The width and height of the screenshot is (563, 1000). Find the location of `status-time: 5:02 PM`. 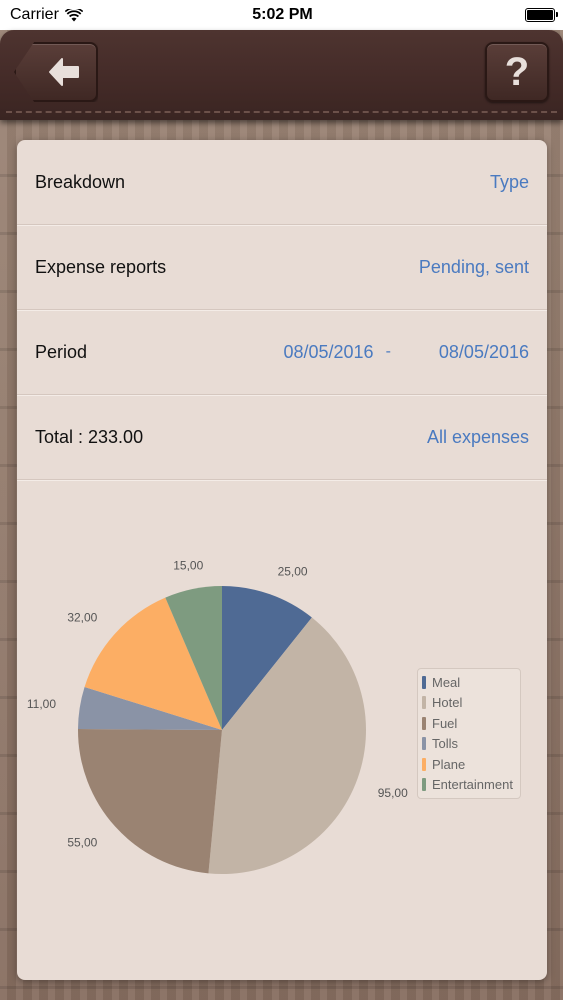

status-time: 5:02 PM is located at coordinates (282, 14).